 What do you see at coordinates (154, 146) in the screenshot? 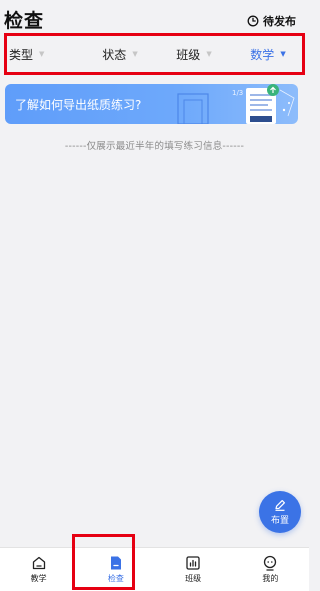
I see `history-notice: ------仅展示最近半年的填写练习信息------` at bounding box center [154, 146].